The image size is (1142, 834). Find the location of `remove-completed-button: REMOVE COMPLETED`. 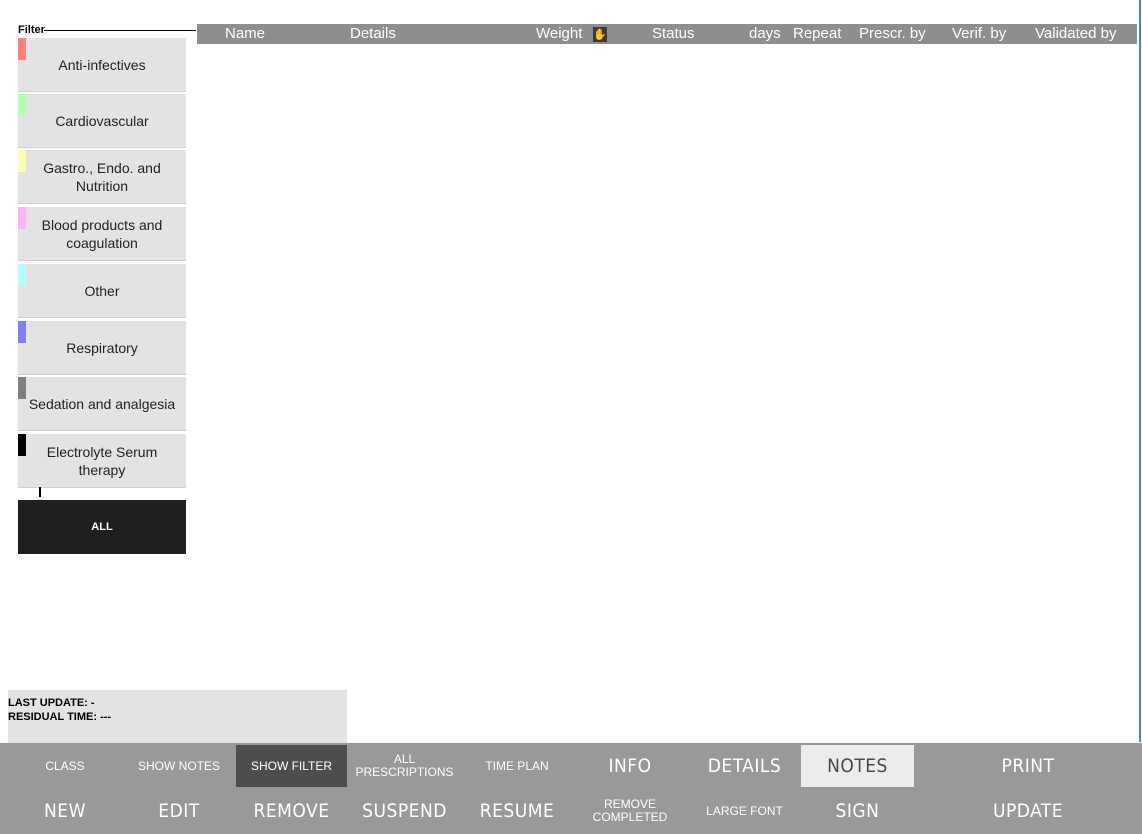

remove-completed-button: REMOVE COMPLETED is located at coordinates (630, 811).